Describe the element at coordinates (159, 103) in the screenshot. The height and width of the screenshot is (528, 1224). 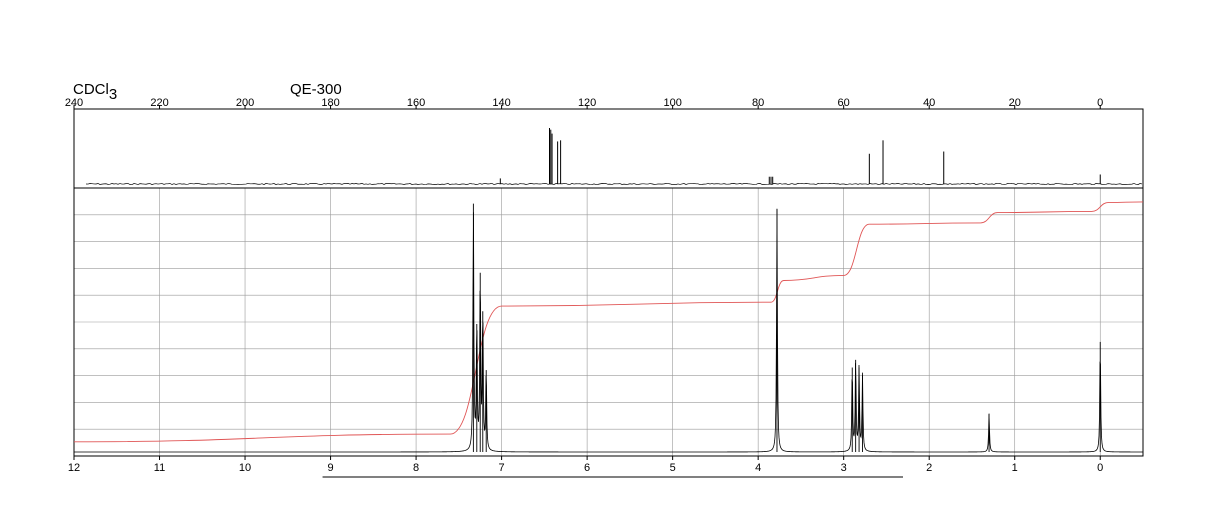
I see `c13-tick-label: 220` at that location.